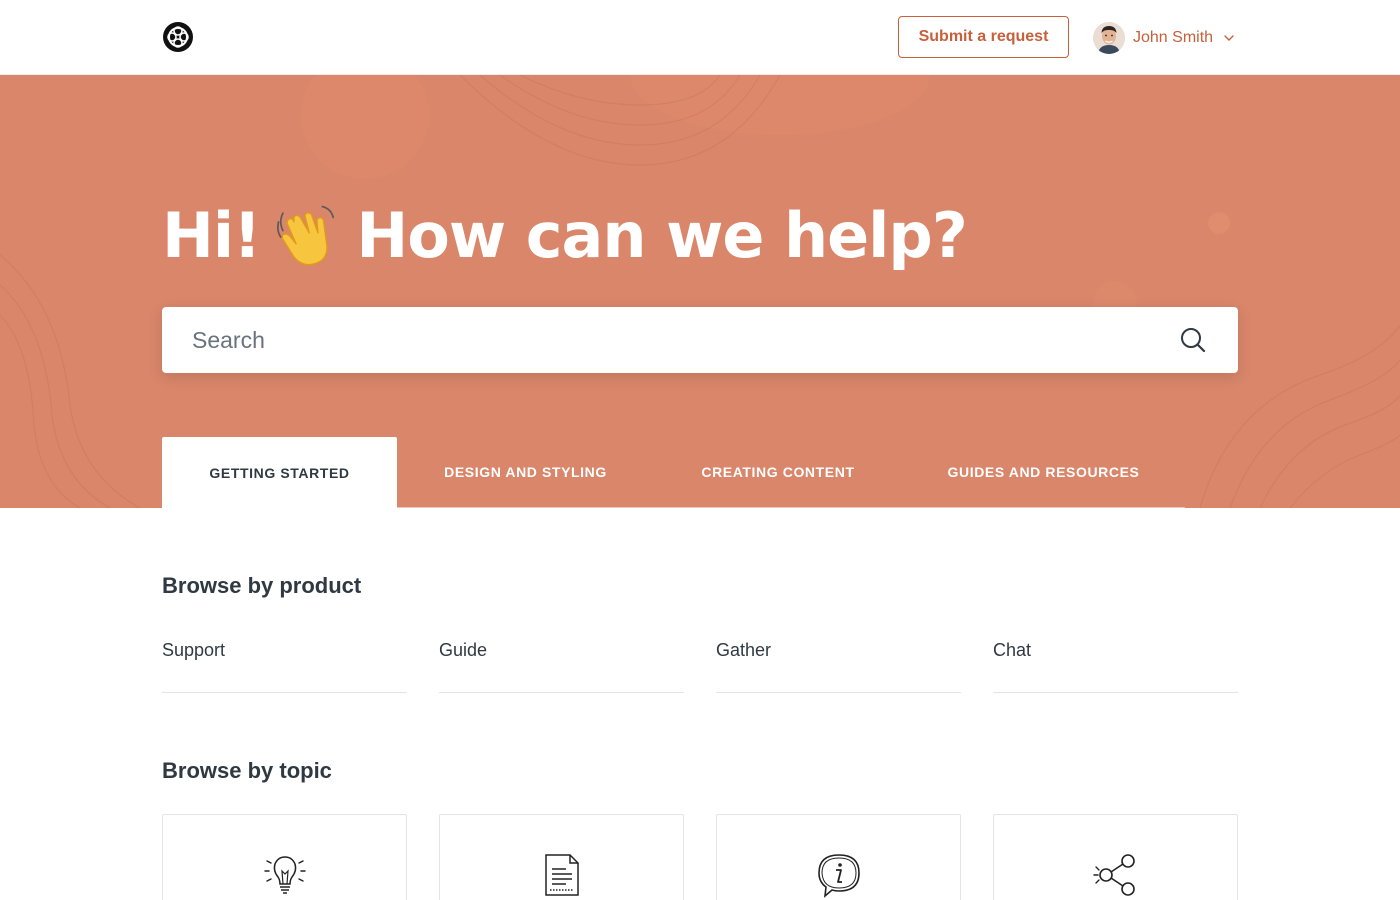 This screenshot has height=900, width=1400. What do you see at coordinates (983, 37) in the screenshot?
I see `submit-request-button: Submit a request` at bounding box center [983, 37].